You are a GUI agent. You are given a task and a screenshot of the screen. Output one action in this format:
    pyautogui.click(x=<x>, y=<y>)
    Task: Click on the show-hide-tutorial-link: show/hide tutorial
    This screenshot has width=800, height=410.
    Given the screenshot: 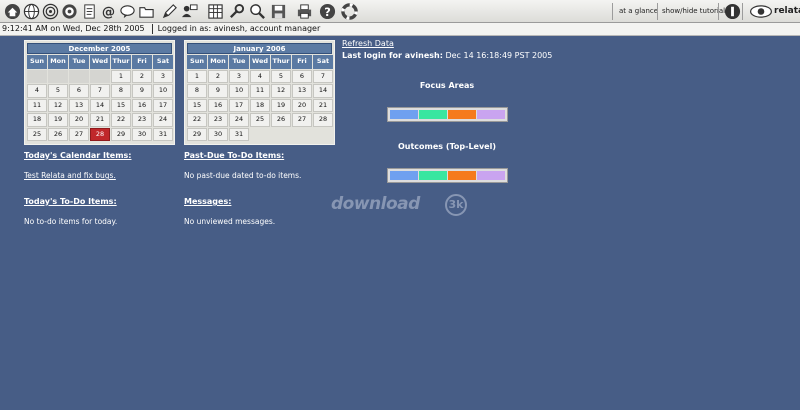 What is the action you would take?
    pyautogui.click(x=693, y=11)
    